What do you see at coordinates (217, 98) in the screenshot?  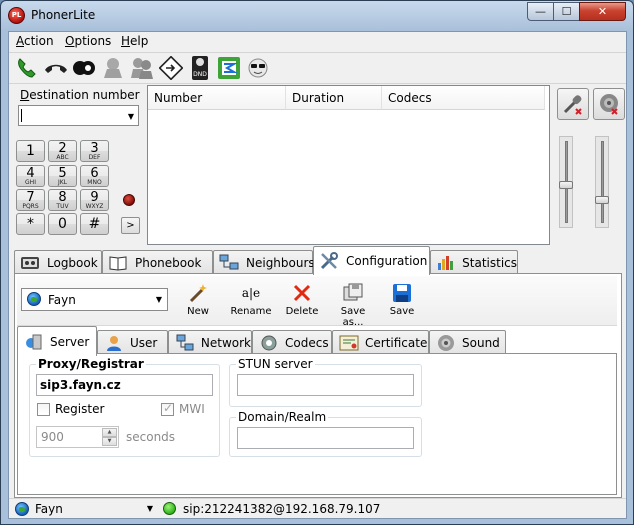 I see `column-number: Number` at bounding box center [217, 98].